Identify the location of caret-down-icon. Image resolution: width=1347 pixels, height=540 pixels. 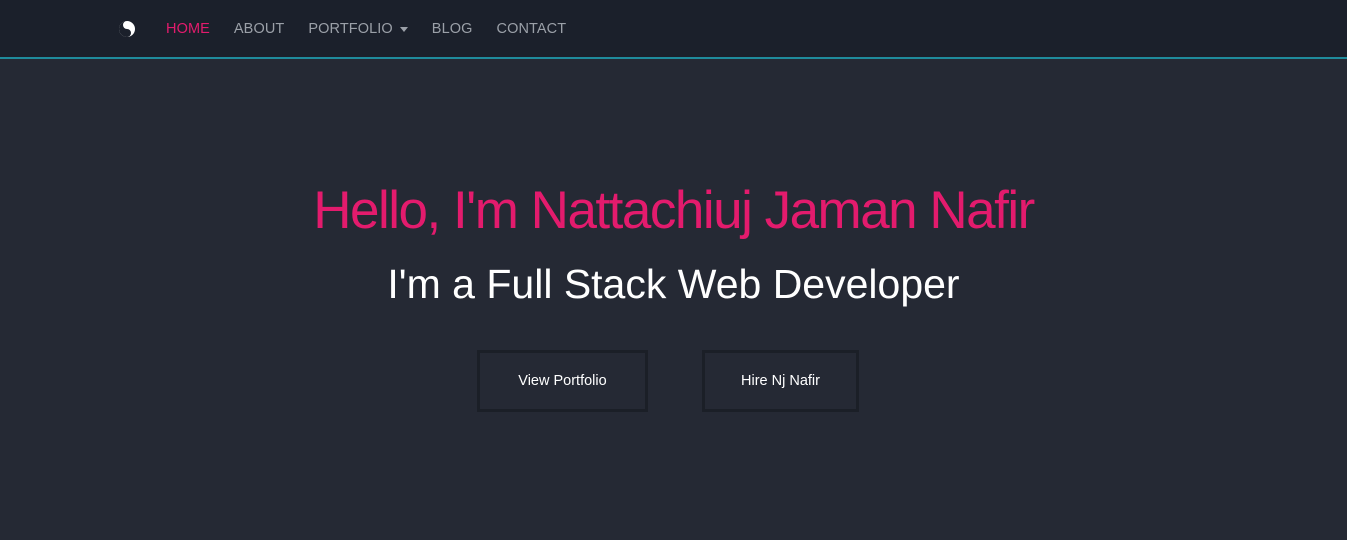
(403, 29).